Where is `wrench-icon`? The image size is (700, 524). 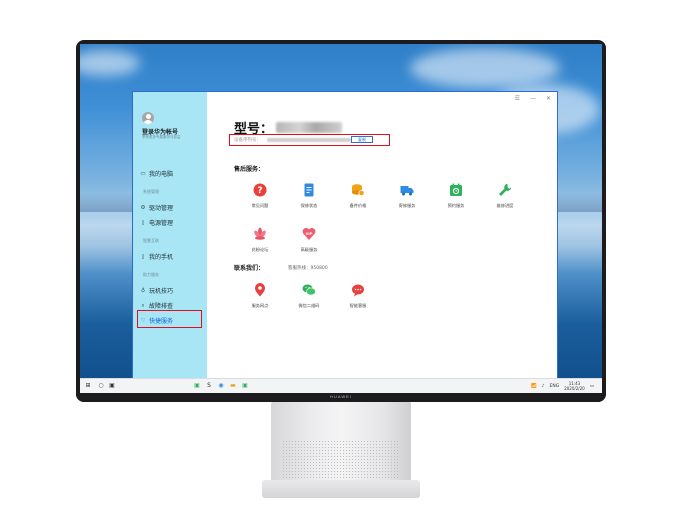 wrench-icon is located at coordinates (505, 190).